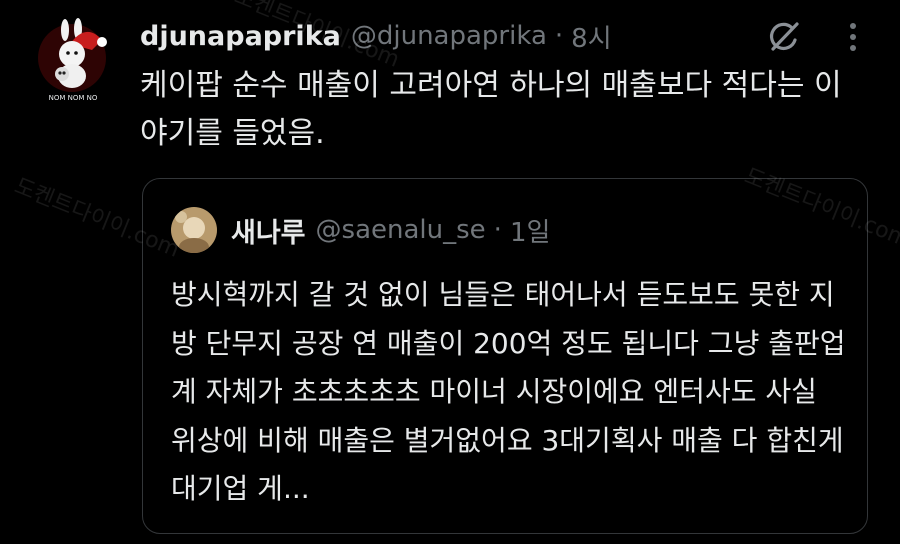 The height and width of the screenshot is (544, 900). I want to click on grok-icon, so click(784, 36).